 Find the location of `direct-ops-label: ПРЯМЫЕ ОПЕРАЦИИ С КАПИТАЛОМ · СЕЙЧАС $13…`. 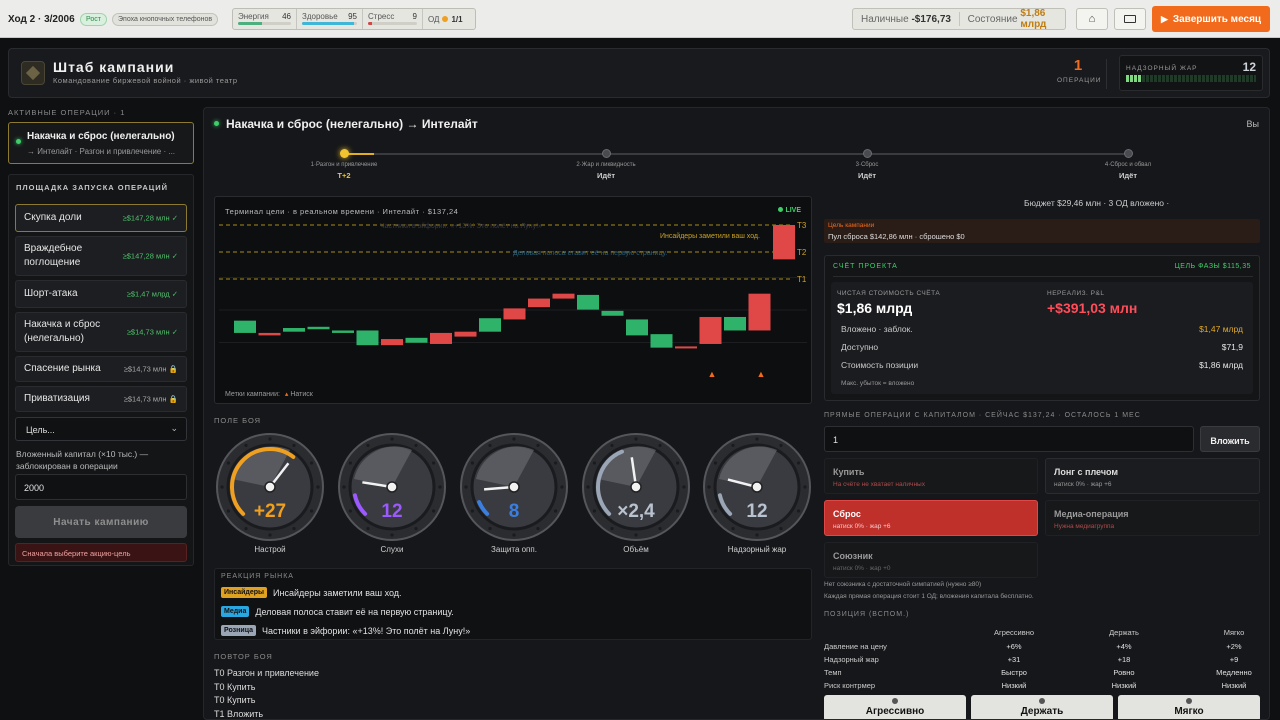

direct-ops-label: ПРЯМЫЕ ОПЕРАЦИИ С КАПИТАЛОМ · СЕЙЧАС $13… is located at coordinates (982, 415).